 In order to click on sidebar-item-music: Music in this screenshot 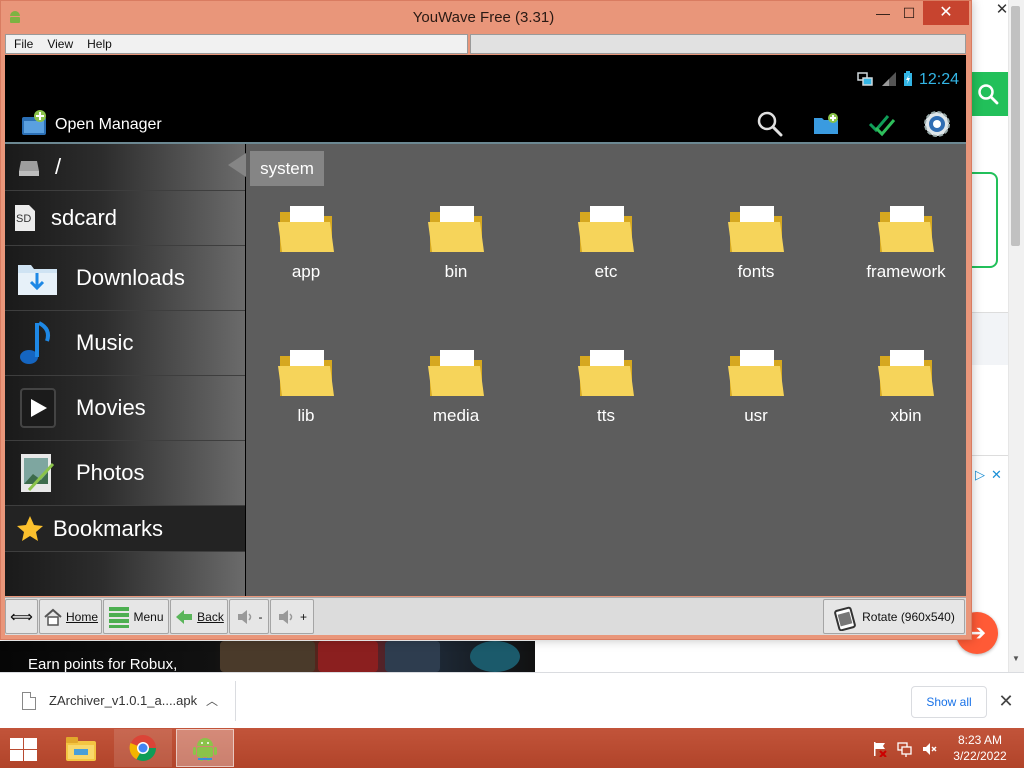, I will do `click(125, 343)`.